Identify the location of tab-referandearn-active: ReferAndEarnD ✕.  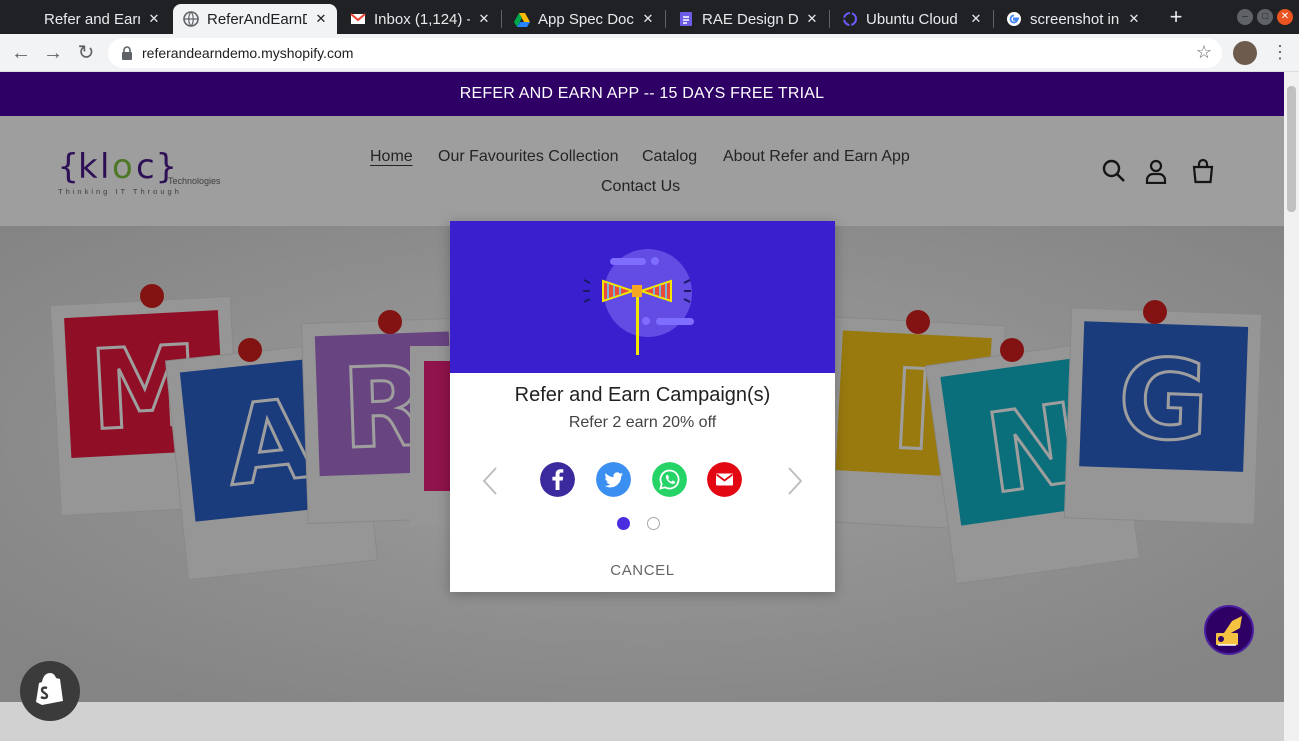
(255, 19).